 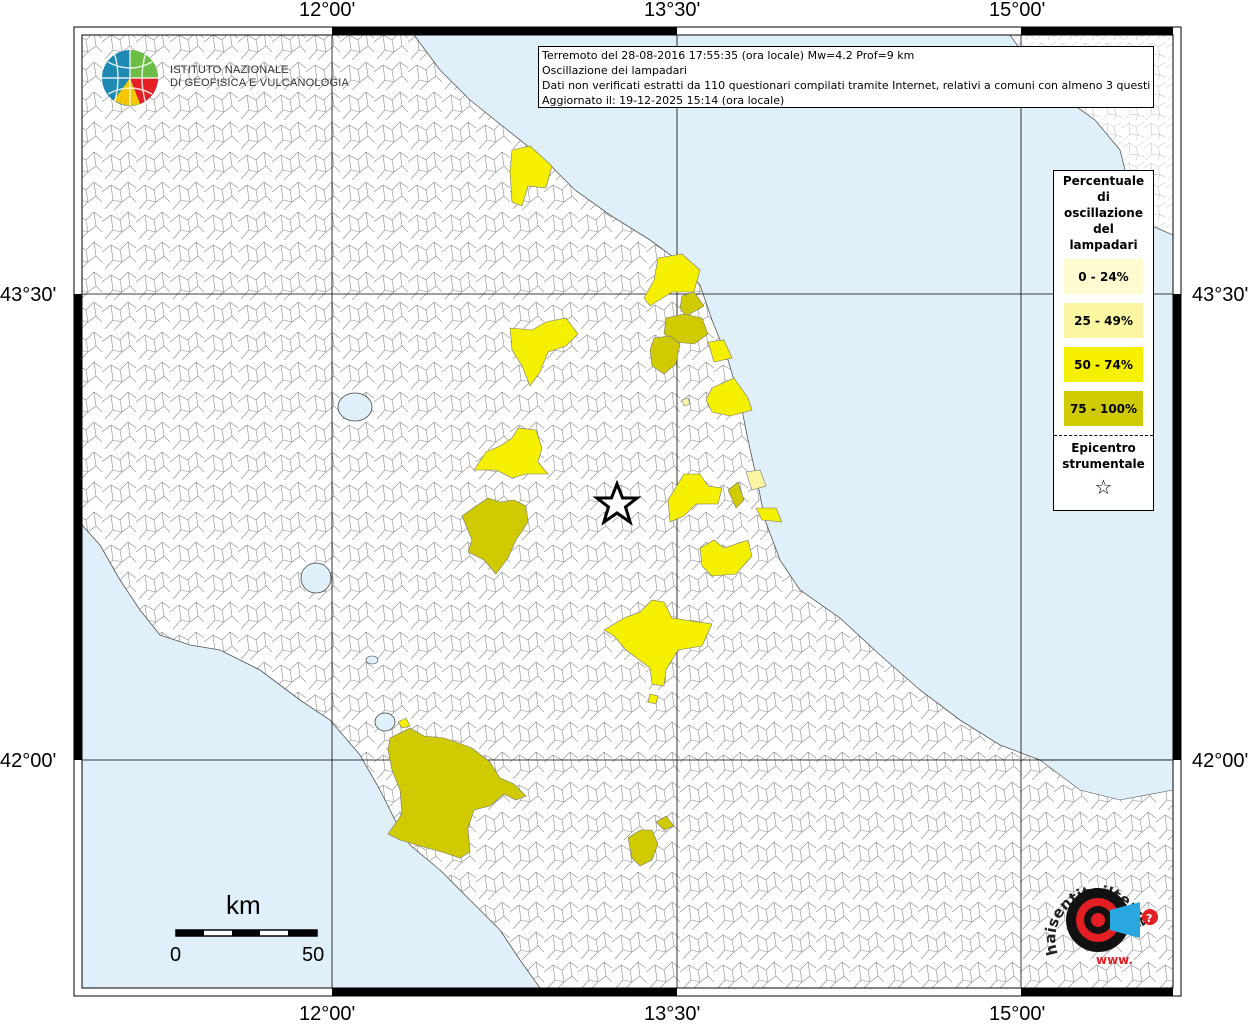 What do you see at coordinates (1103, 487) in the screenshot?
I see `legend-star-icon: ☆` at bounding box center [1103, 487].